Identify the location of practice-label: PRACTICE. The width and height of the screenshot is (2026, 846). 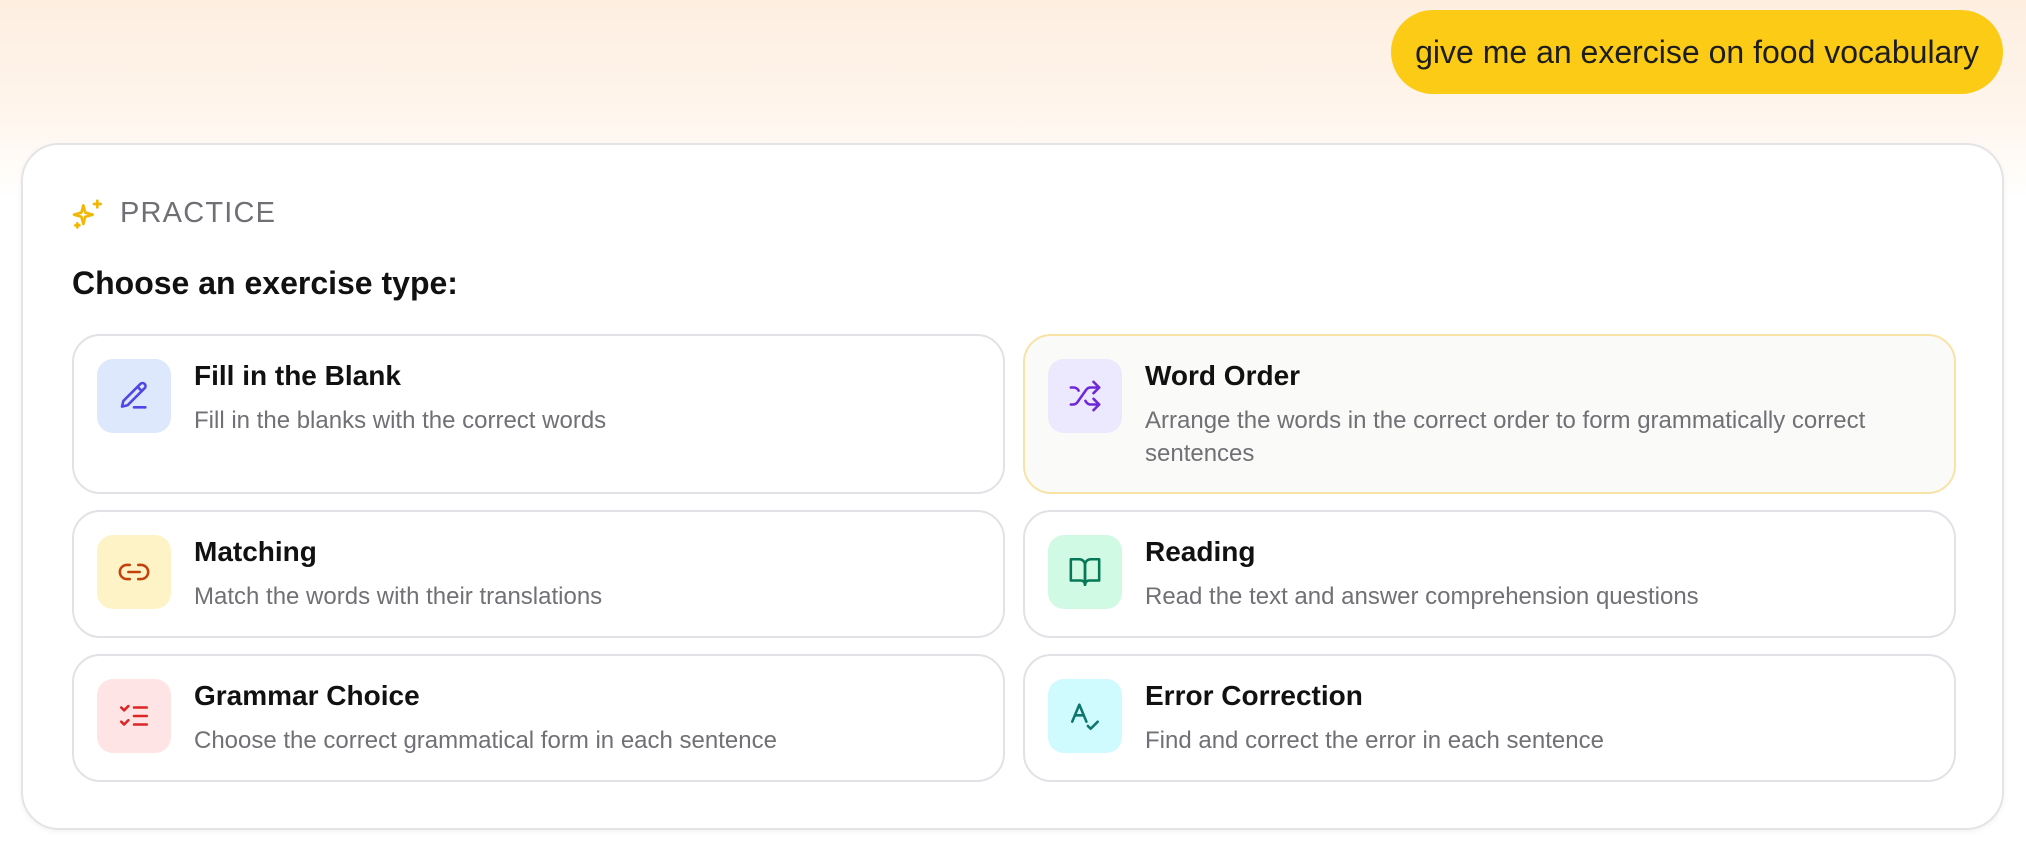
(198, 213).